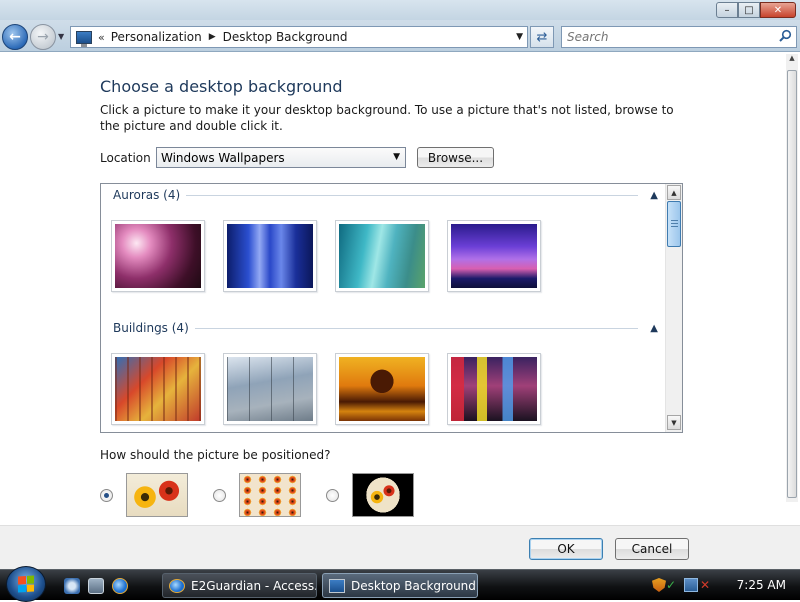 The width and height of the screenshot is (800, 602). I want to click on group-header-buildings: Buildings (4) ▲, so click(385, 328).